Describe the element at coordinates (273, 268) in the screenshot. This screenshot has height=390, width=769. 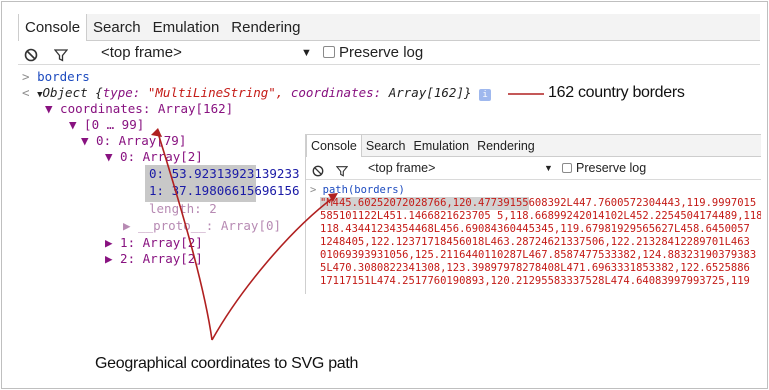
I see `path-arrow-curve` at that location.